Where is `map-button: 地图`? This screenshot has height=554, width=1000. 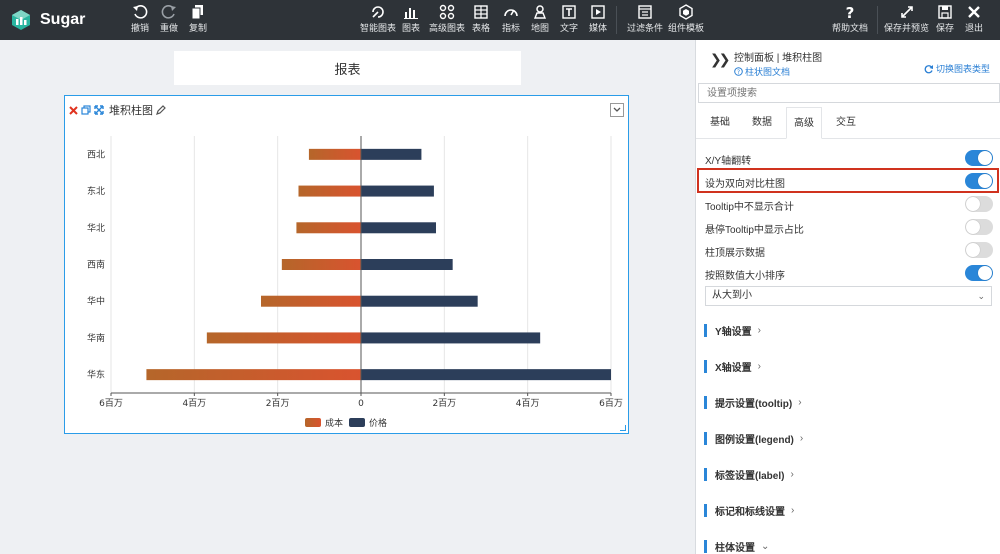
map-button: 地图 is located at coordinates (540, 19).